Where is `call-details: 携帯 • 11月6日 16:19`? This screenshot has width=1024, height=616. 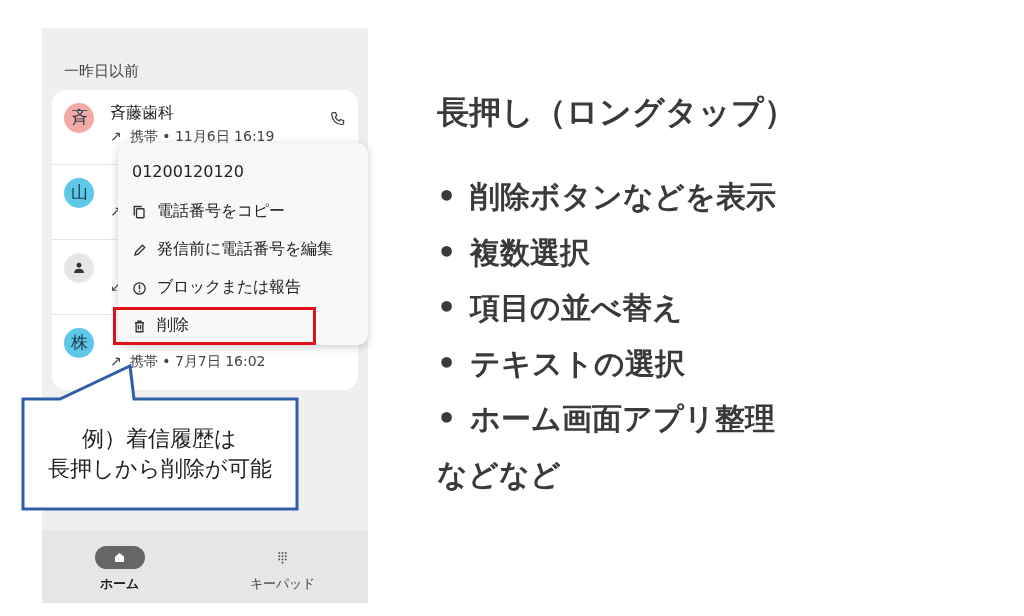 call-details: 携帯 • 11月6日 16:19 is located at coordinates (202, 136).